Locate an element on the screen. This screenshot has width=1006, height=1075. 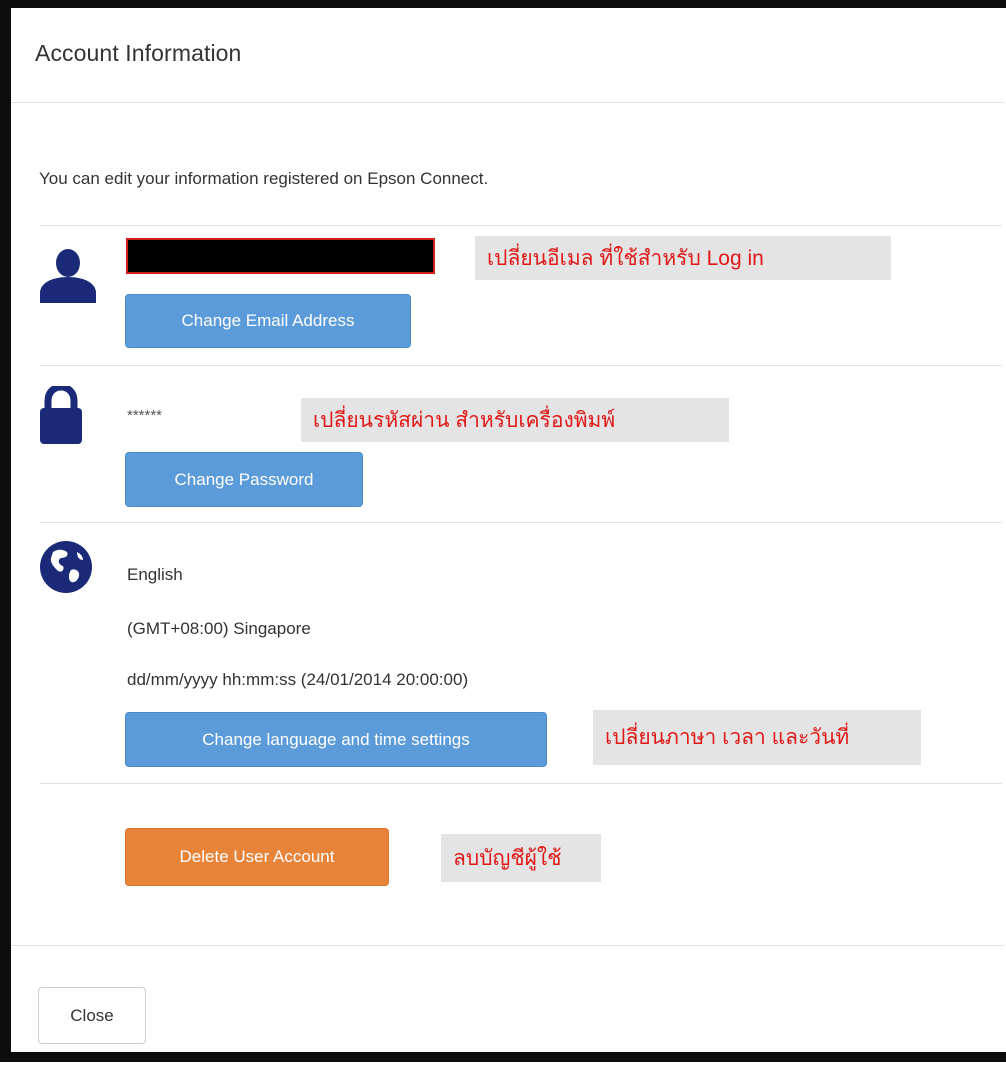
delete-user-account-button: Delete User Account is located at coordinates (257, 857).